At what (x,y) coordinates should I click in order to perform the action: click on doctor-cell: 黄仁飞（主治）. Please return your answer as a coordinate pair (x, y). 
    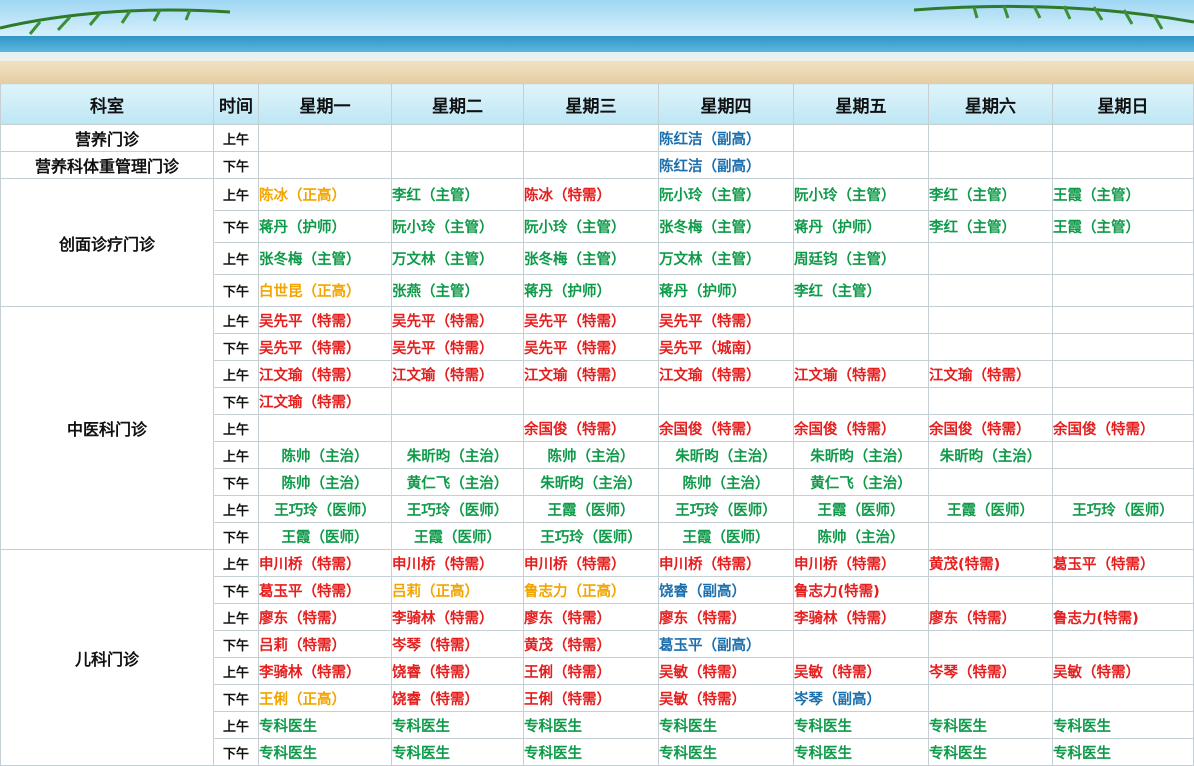
    Looking at the image, I should click on (861, 482).